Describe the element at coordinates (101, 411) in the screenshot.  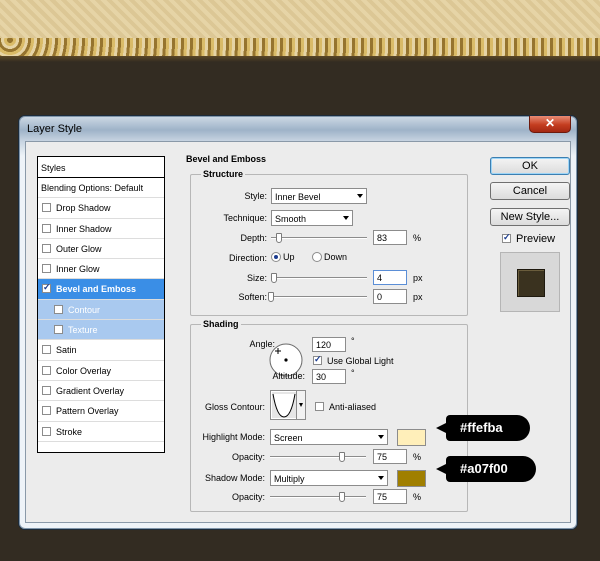
I see `style-item-pattern-overlay: Pattern Overlay` at that location.